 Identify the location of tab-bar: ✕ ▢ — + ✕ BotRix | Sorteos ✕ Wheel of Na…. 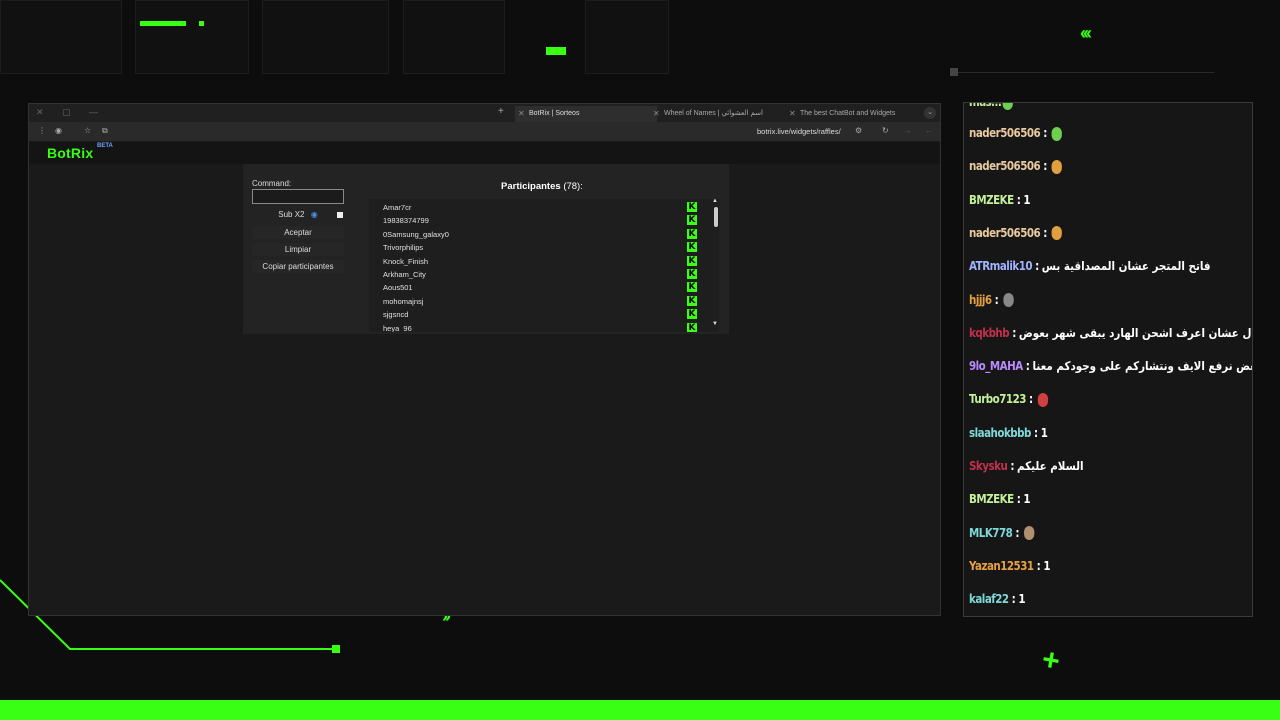
(484, 113).